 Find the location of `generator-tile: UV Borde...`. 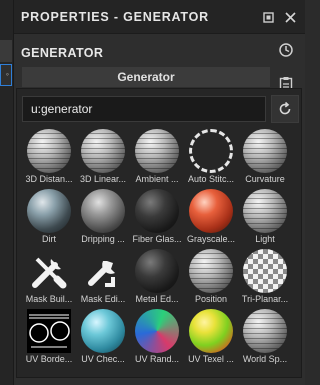

generator-tile: UV Borde... is located at coordinates (49, 340).